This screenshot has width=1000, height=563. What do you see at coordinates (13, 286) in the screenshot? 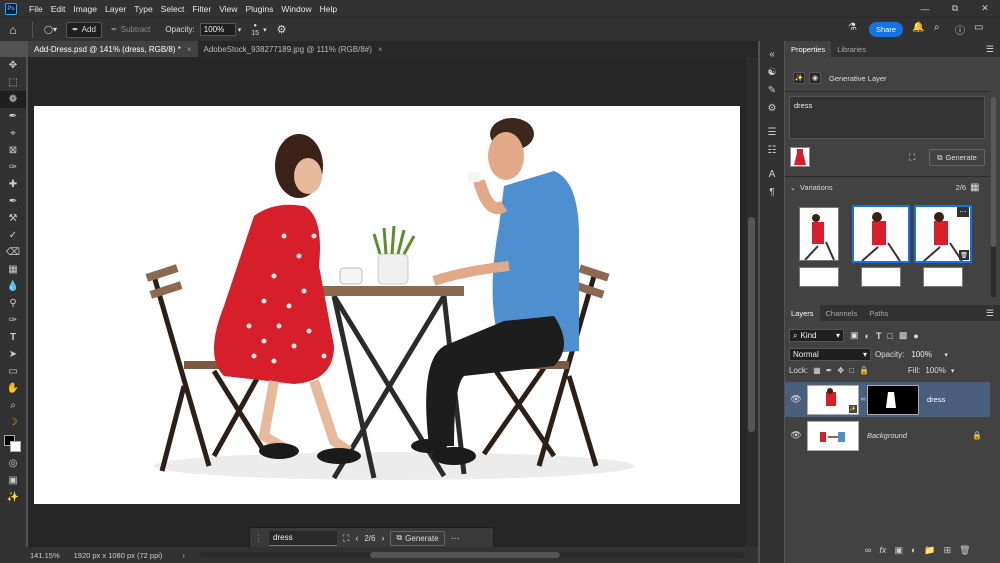
I see `blur-tool-icon: 💧` at bounding box center [13, 286].